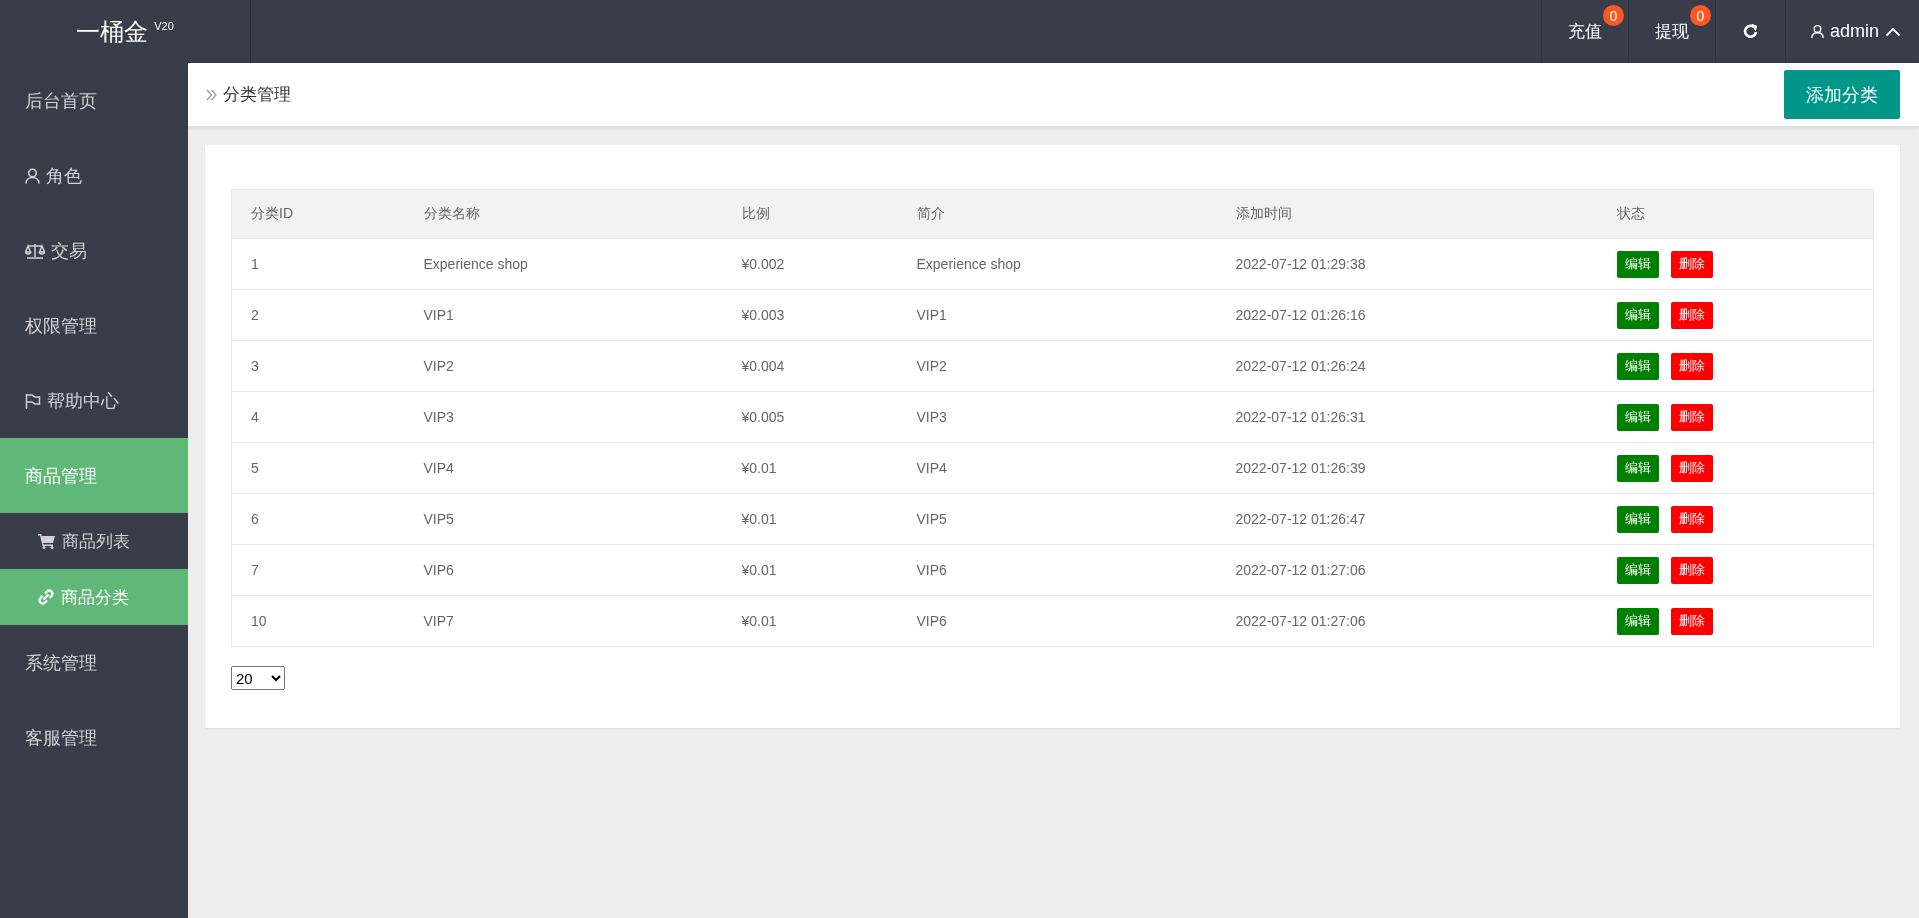  Describe the element at coordinates (94, 400) in the screenshot. I see `sidebar-item: 帮助中心` at that location.